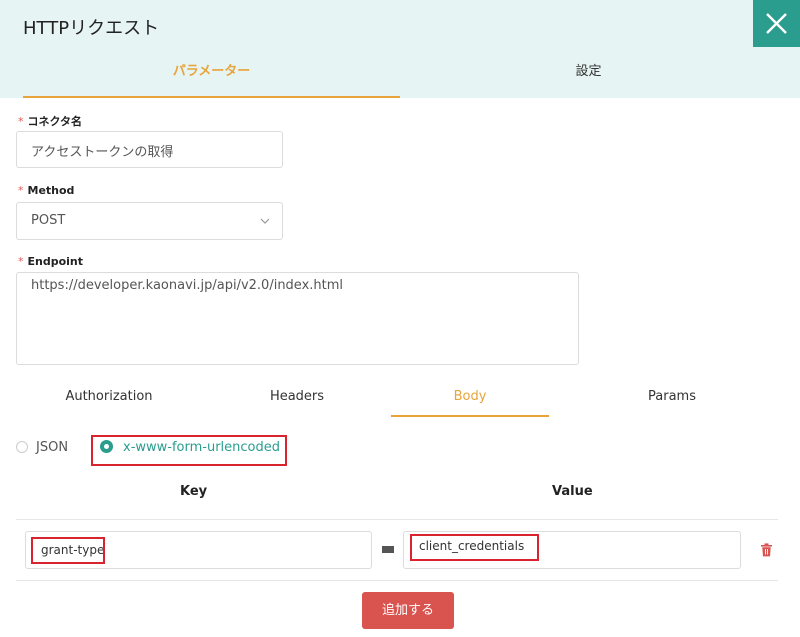 The width and height of the screenshot is (800, 637). What do you see at coordinates (588, 71) in the screenshot?
I see `tab-settings-label: 設定` at bounding box center [588, 71].